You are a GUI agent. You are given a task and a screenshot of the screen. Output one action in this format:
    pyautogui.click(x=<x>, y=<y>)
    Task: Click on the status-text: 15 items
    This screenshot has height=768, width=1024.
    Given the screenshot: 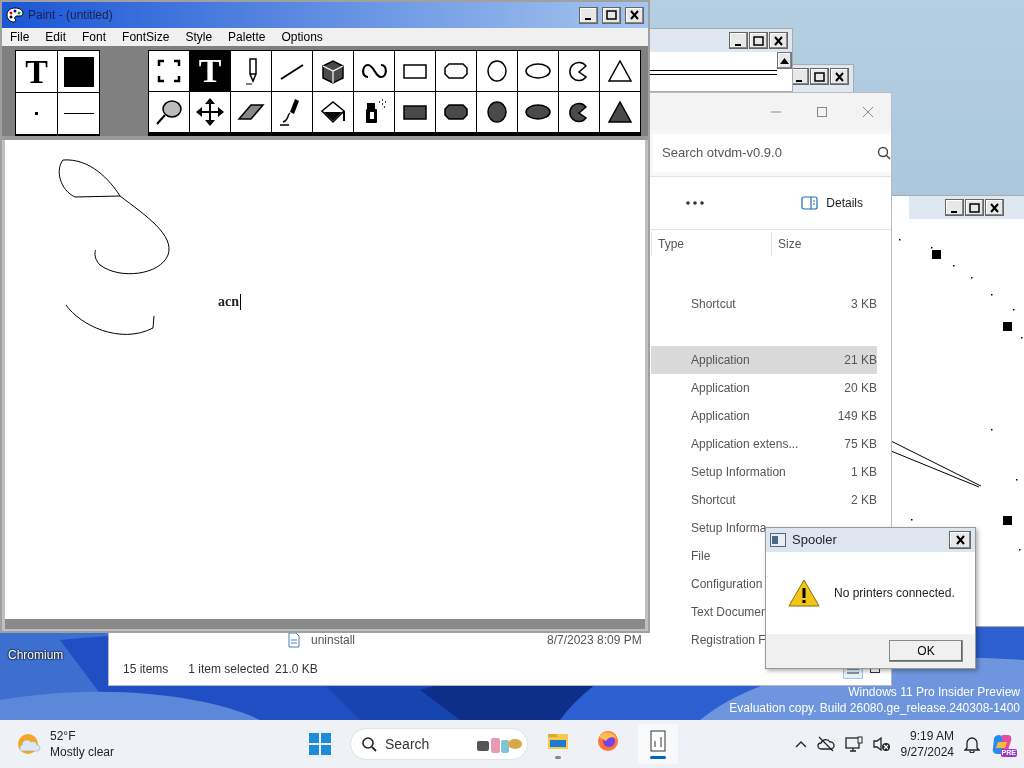 What is the action you would take?
    pyautogui.click(x=146, y=670)
    